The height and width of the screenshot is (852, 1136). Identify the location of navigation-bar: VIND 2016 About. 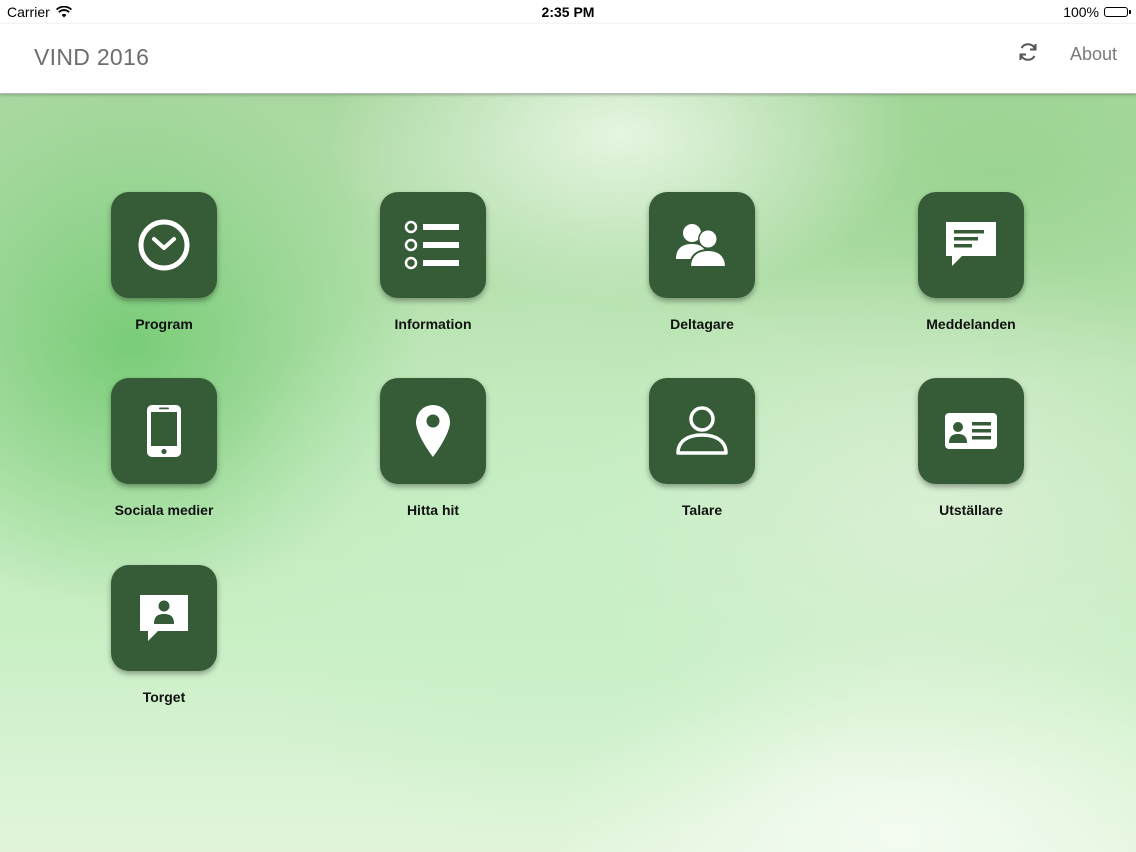
(568, 59).